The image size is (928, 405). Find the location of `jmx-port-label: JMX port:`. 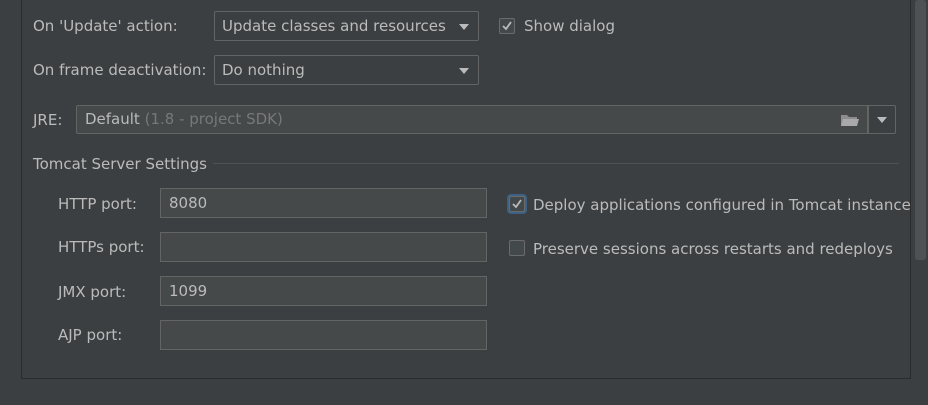

jmx-port-label: JMX port: is located at coordinates (92, 292).